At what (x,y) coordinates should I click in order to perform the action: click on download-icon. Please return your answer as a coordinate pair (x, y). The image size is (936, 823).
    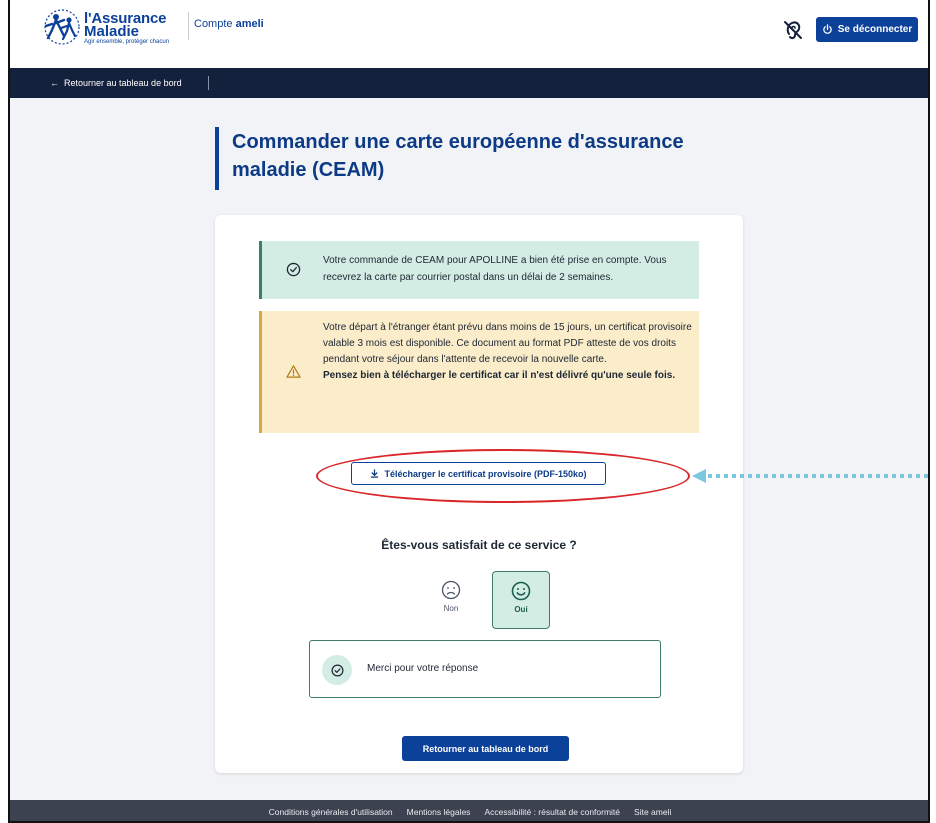
    Looking at the image, I should click on (375, 473).